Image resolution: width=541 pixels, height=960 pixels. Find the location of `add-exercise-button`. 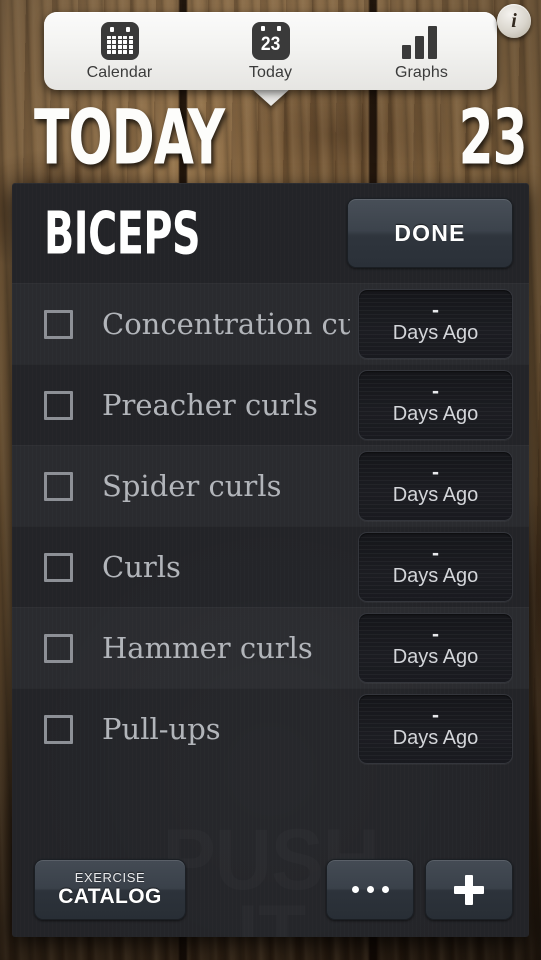

add-exercise-button is located at coordinates (469, 889).